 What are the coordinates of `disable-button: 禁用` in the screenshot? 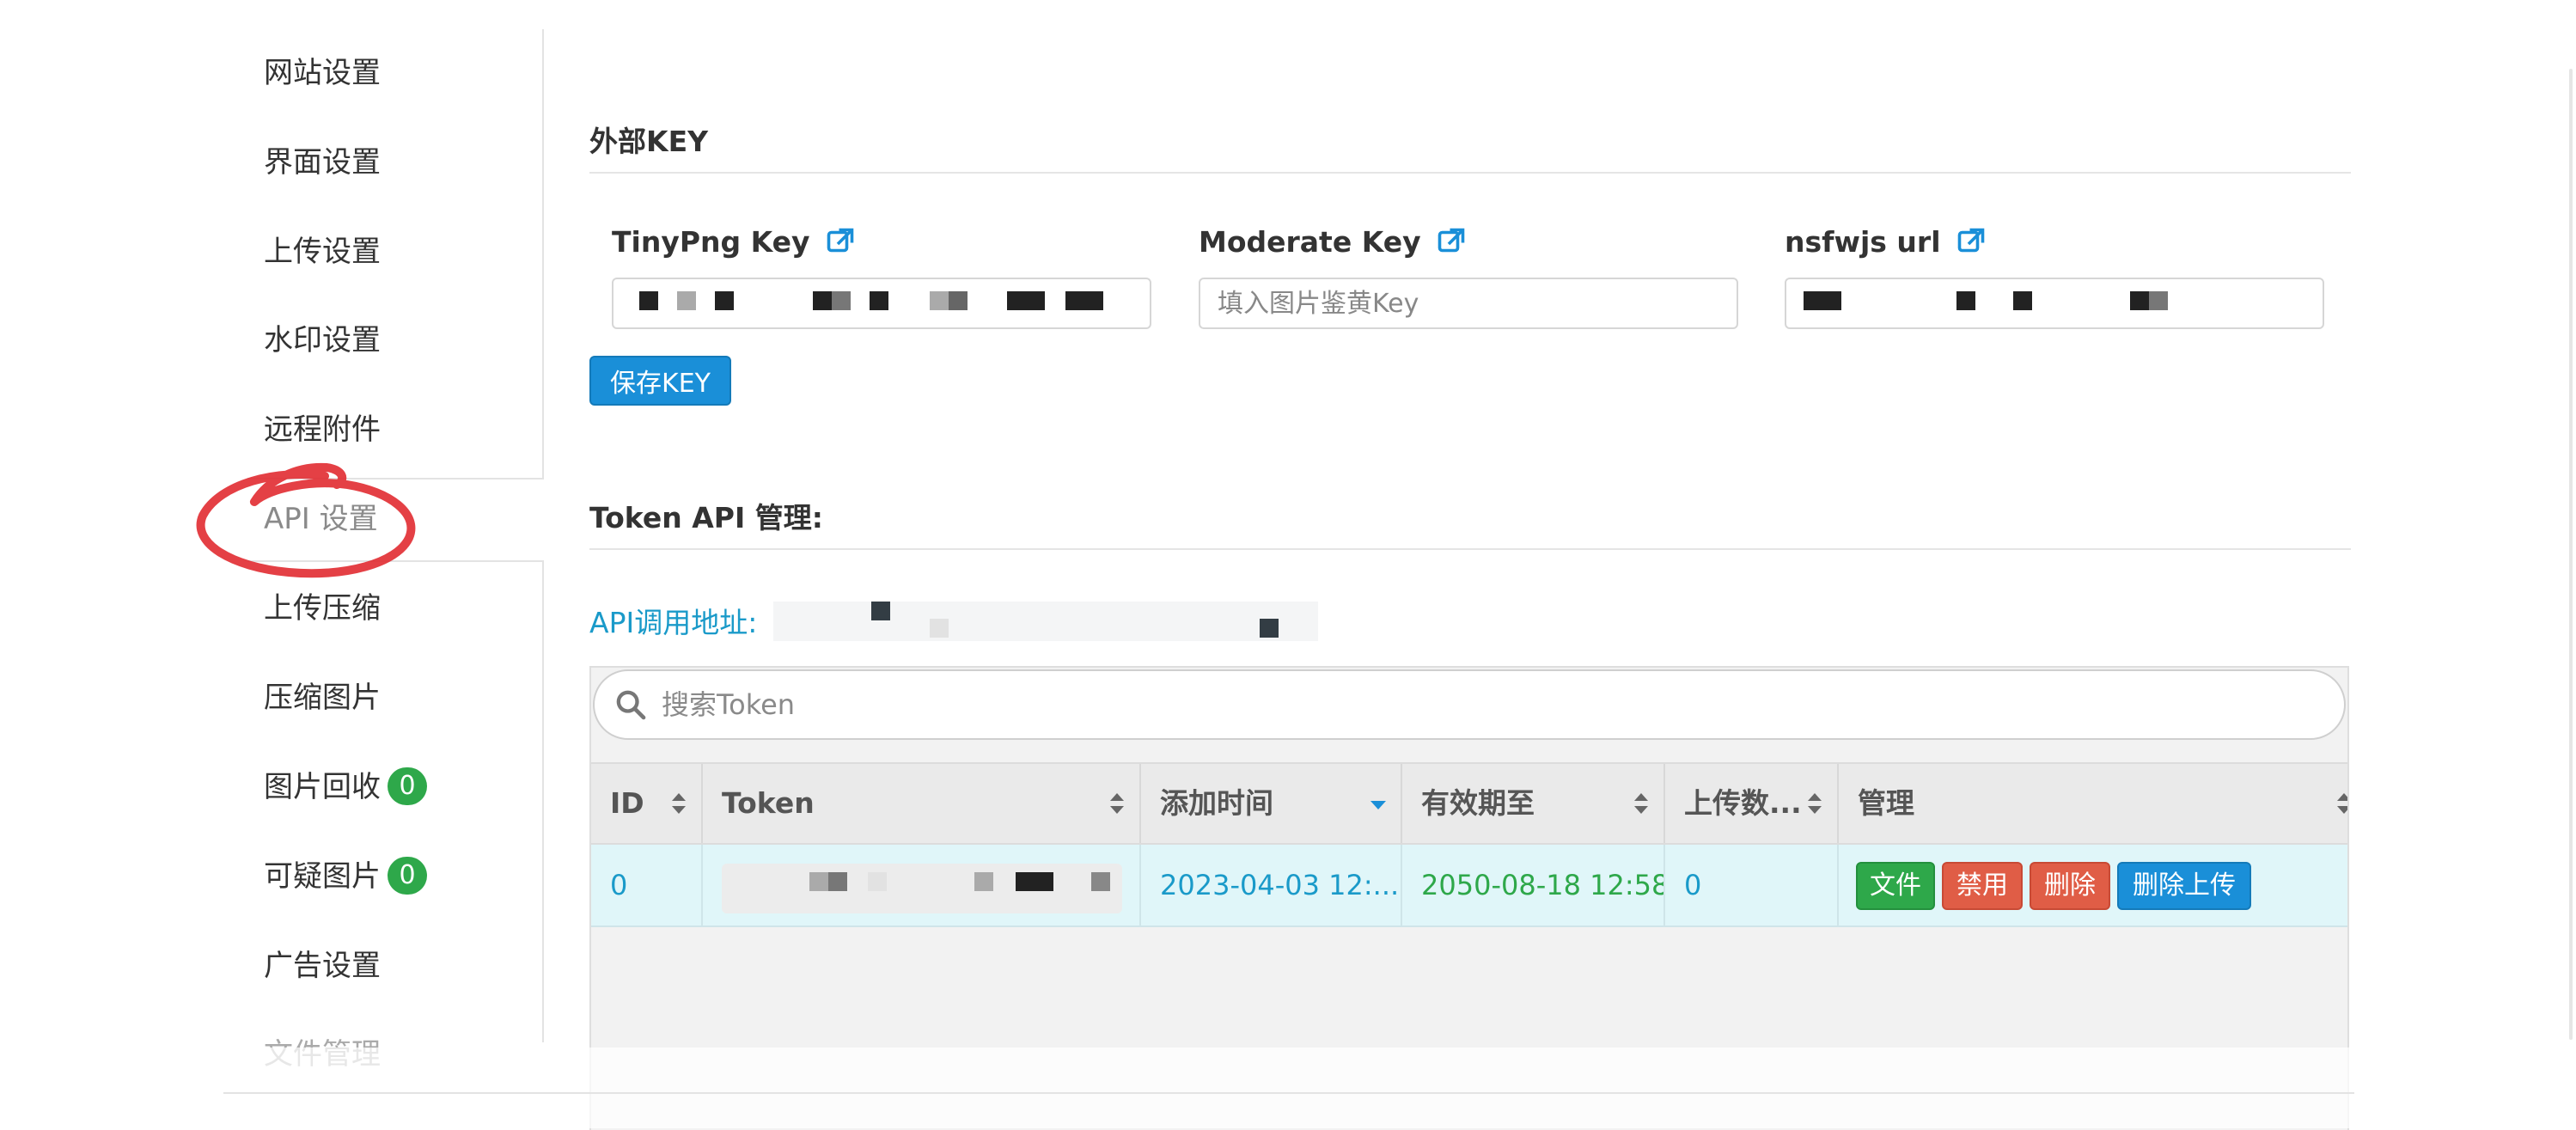 It's located at (1982, 886).